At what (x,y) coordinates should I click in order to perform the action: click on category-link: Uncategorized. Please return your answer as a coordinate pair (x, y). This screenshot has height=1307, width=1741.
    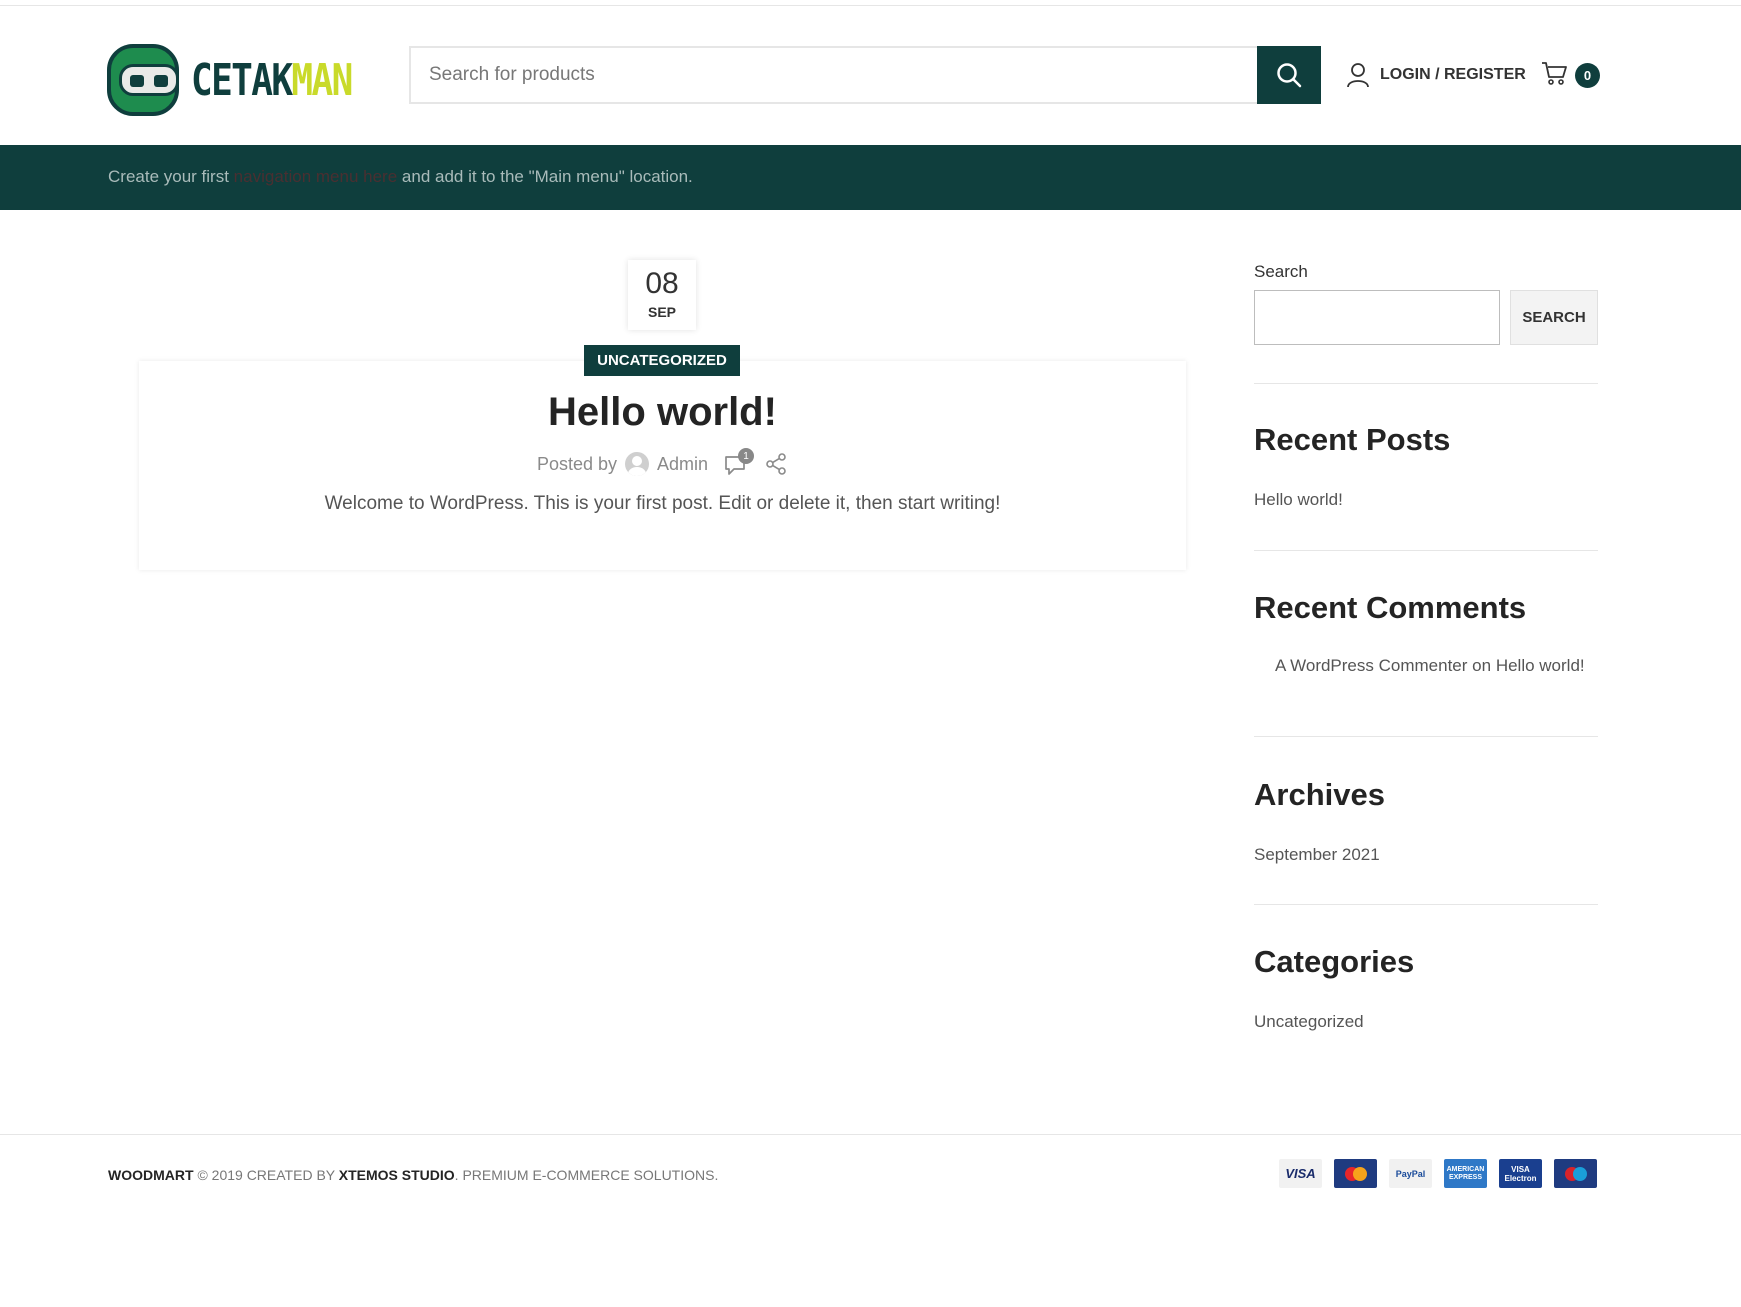
    Looking at the image, I should click on (1309, 1022).